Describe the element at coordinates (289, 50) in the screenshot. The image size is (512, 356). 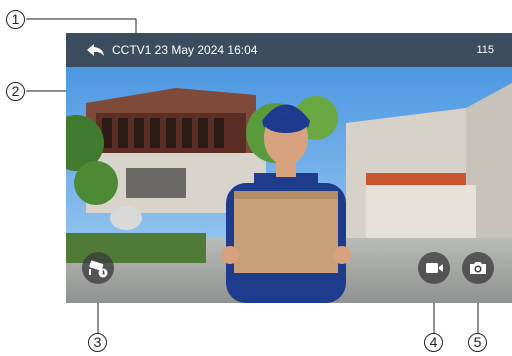
I see `top-status-bar: CCTV1 23 May 2024 16:04 115` at that location.